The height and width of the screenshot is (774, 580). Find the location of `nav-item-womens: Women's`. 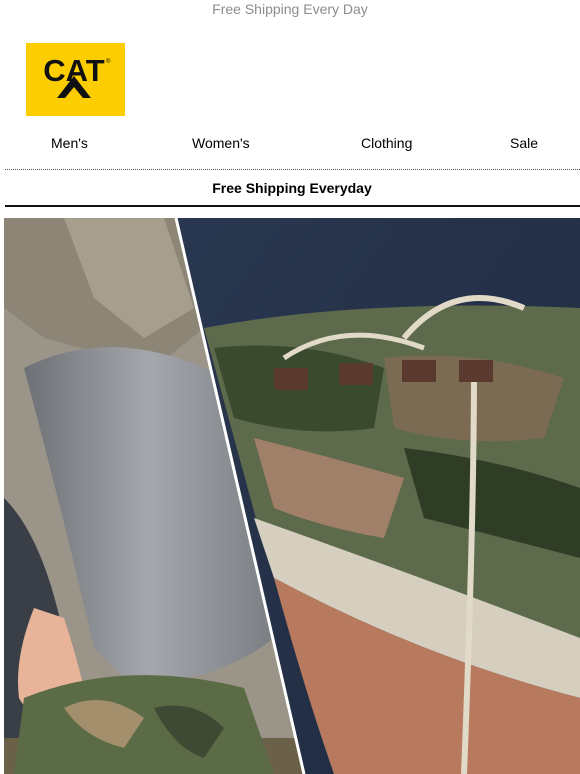

nav-item-womens: Women's is located at coordinates (221, 143).